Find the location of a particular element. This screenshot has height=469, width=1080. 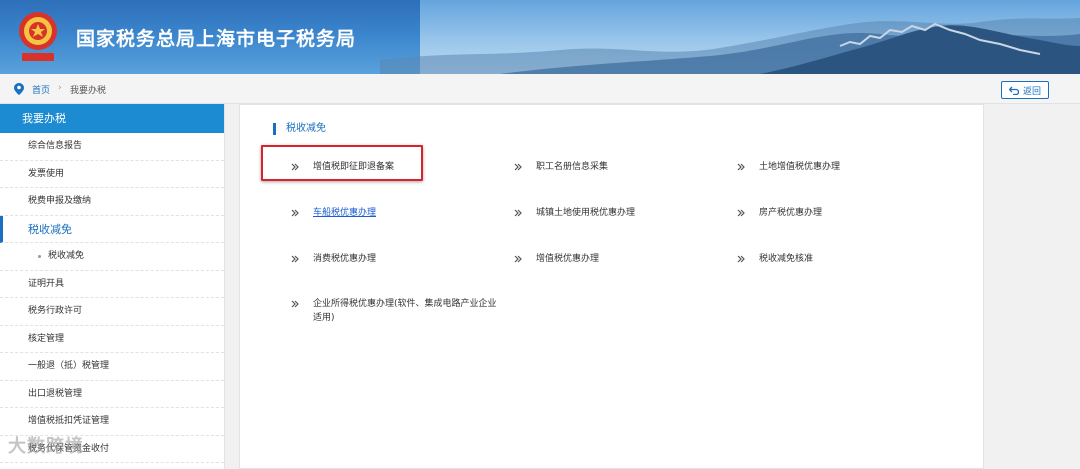

option-employee-roster: 职工名册信息采集 is located at coordinates (561, 167).